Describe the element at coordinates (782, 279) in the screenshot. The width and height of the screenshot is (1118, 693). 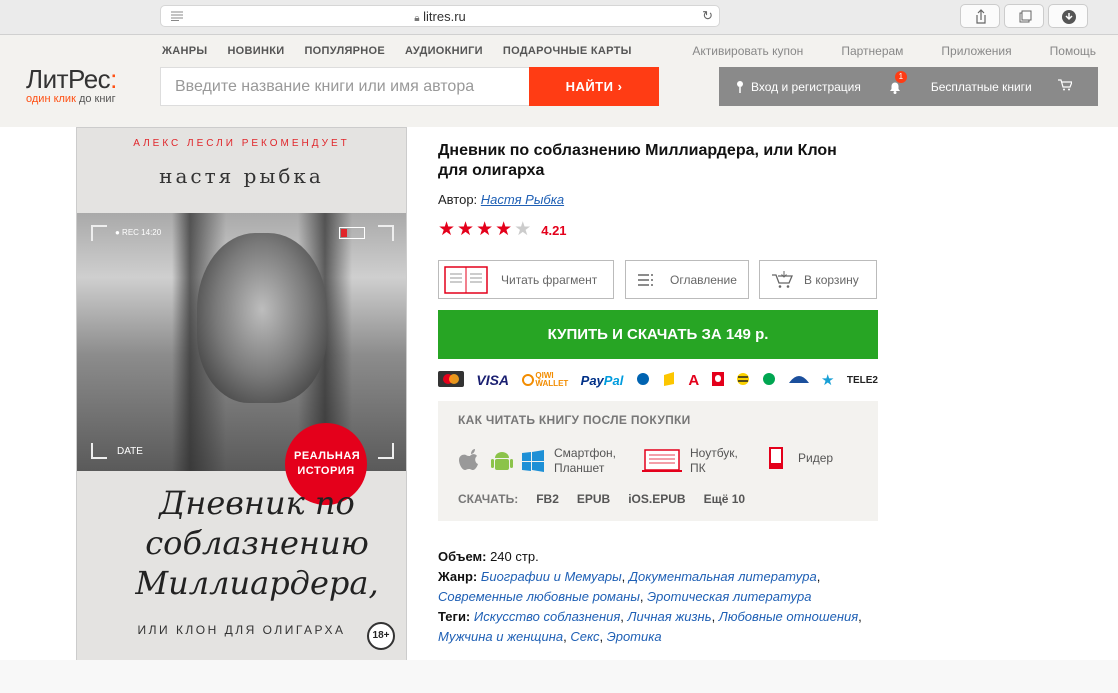
I see `cart-add-icon` at that location.